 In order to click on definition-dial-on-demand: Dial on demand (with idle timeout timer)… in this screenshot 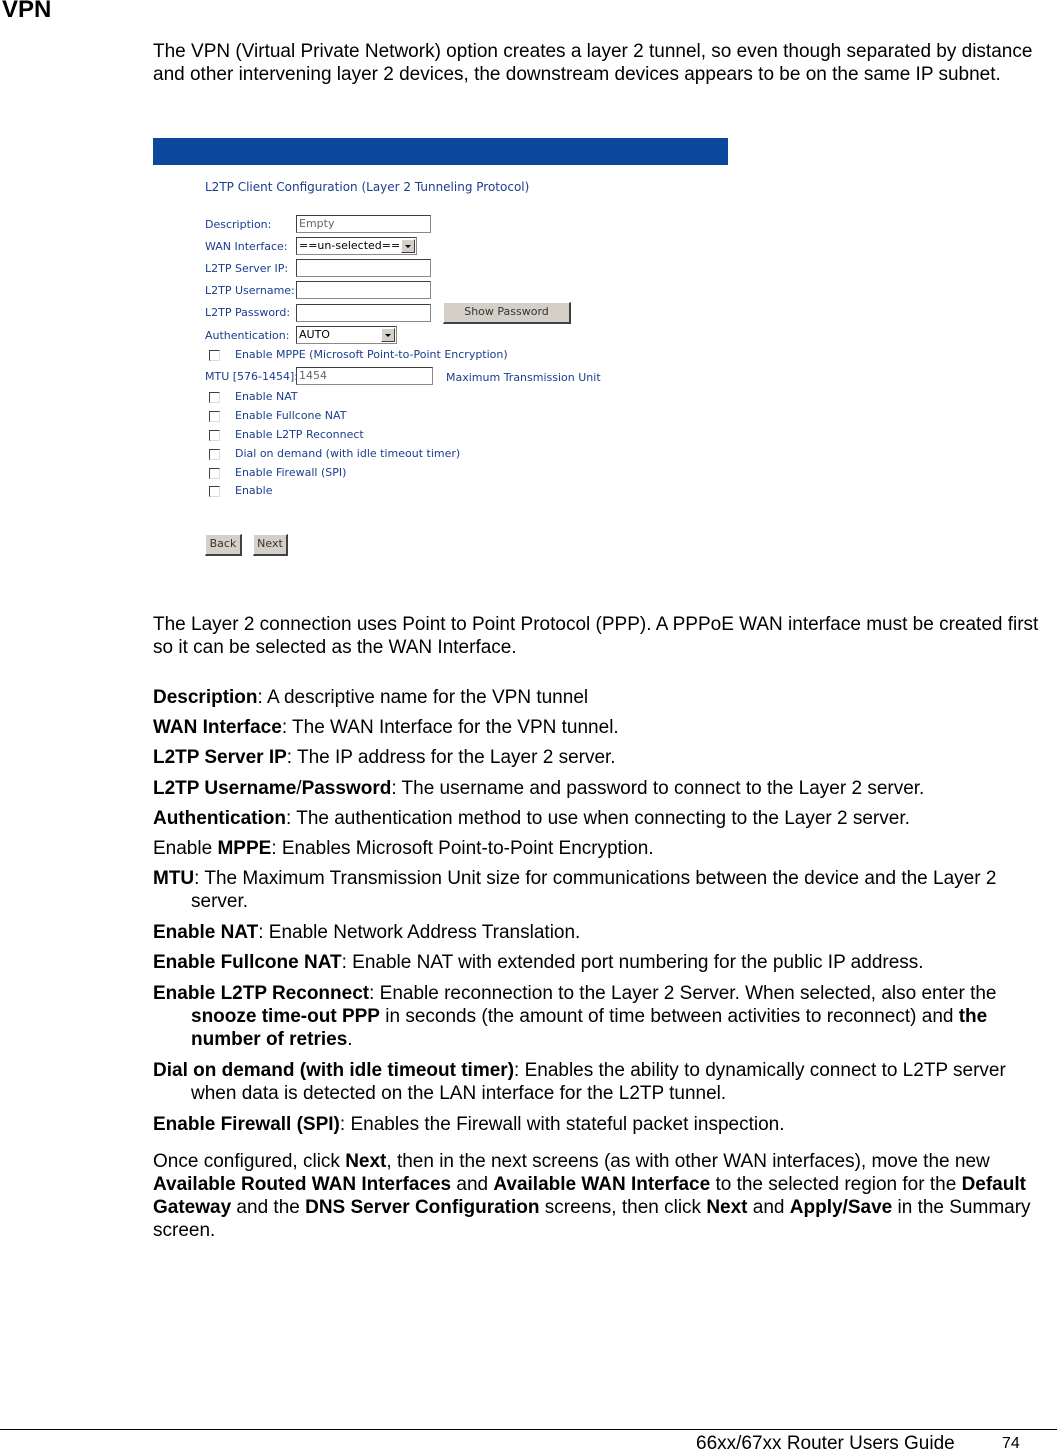, I will do `click(579, 1082)`.